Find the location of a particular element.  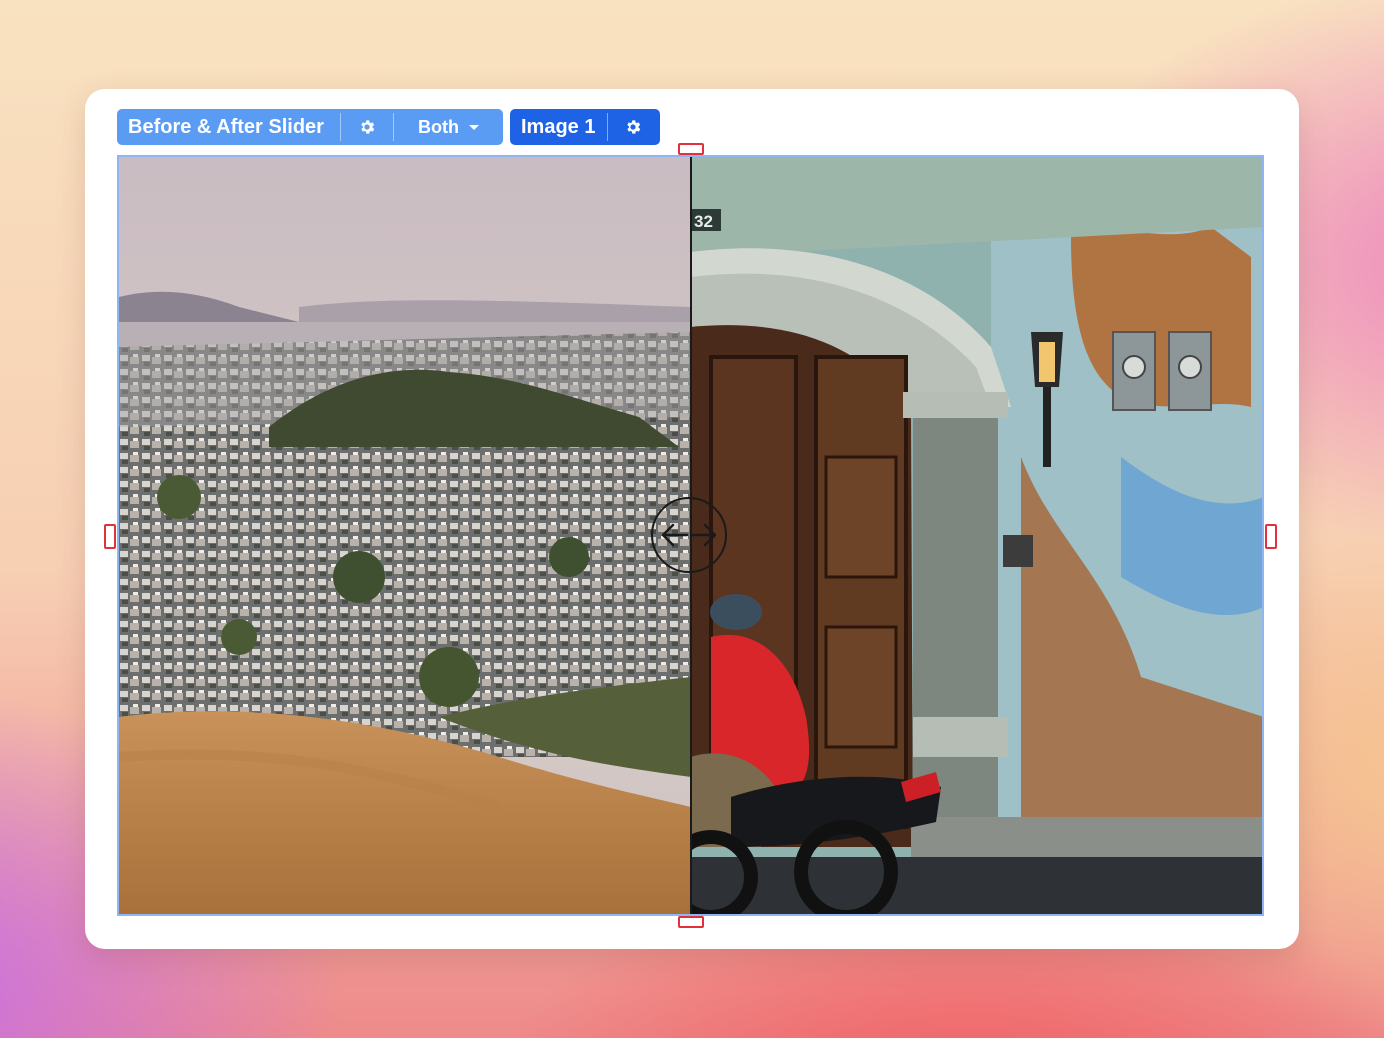

image-settings-button is located at coordinates (633, 127).